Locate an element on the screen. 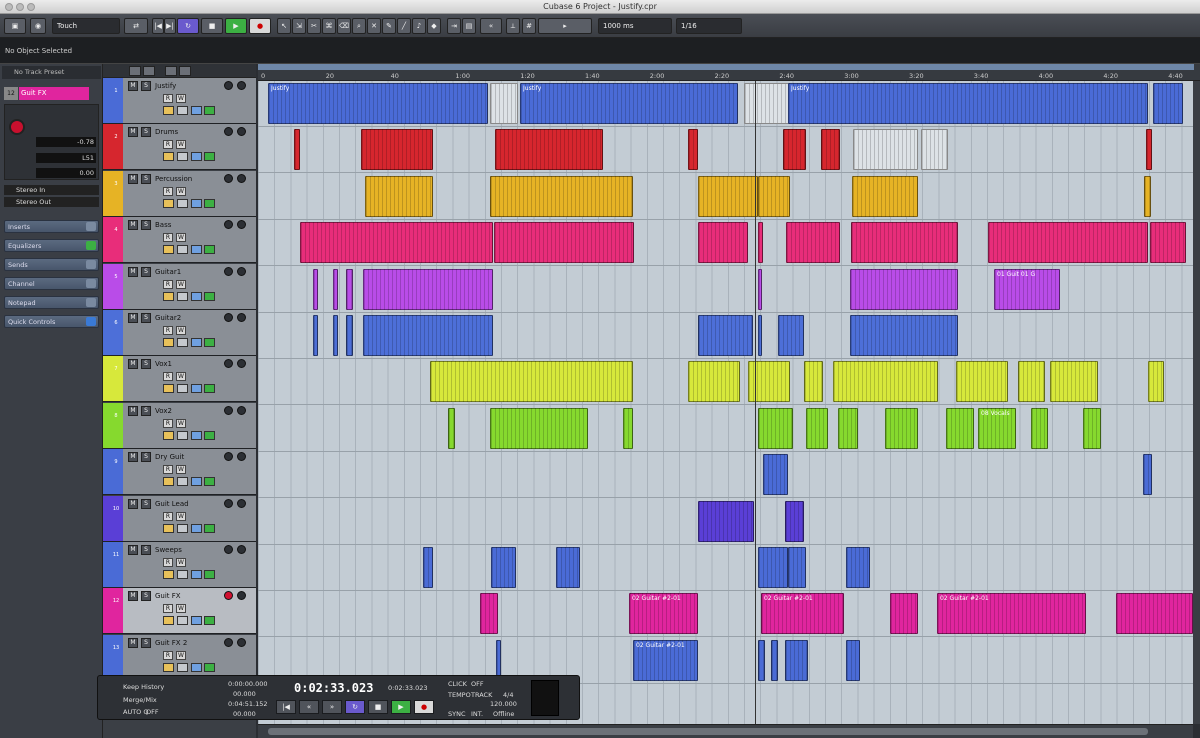  automation-mode-select: Touch is located at coordinates (86, 26).